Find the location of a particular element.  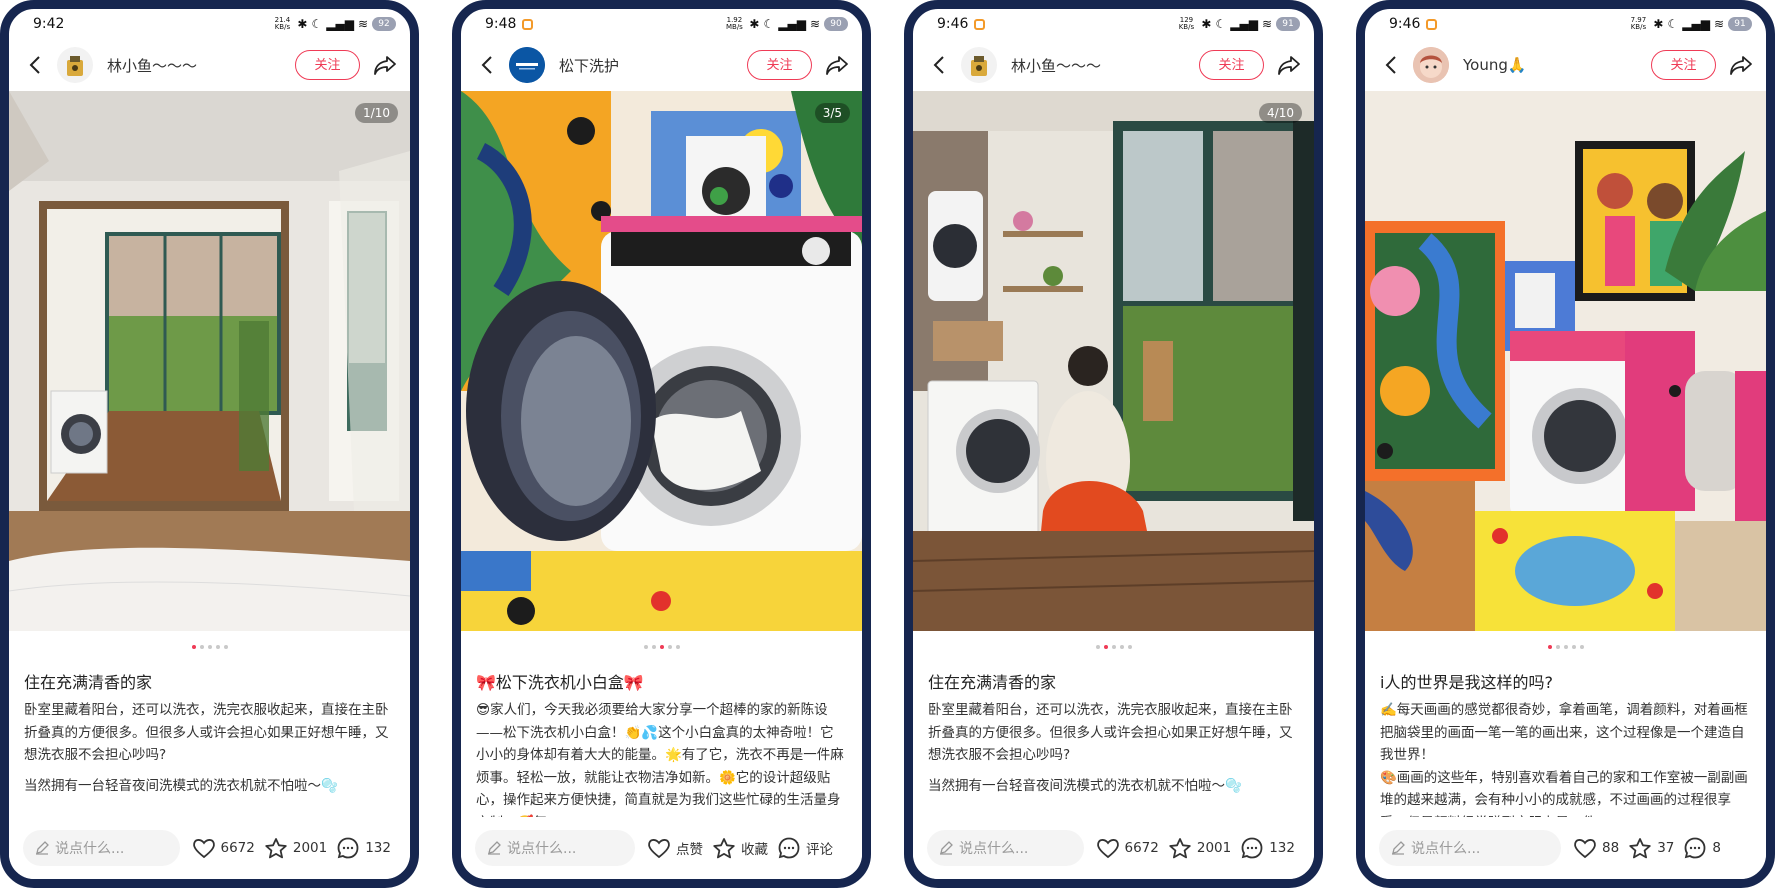

author-name: 松下洗护 is located at coordinates (653, 65).